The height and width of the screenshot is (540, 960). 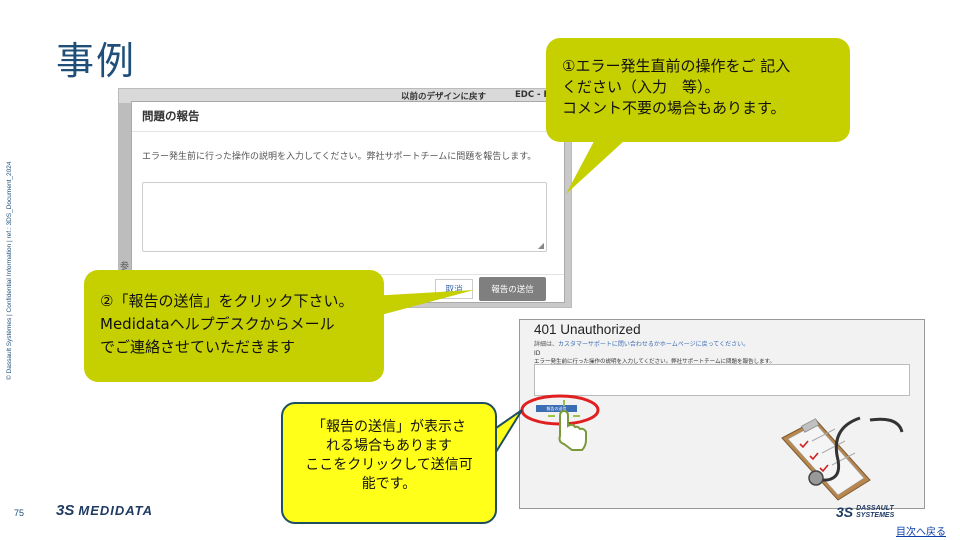 What do you see at coordinates (344, 217) in the screenshot?
I see `problem-description-textarea: ◢` at bounding box center [344, 217].